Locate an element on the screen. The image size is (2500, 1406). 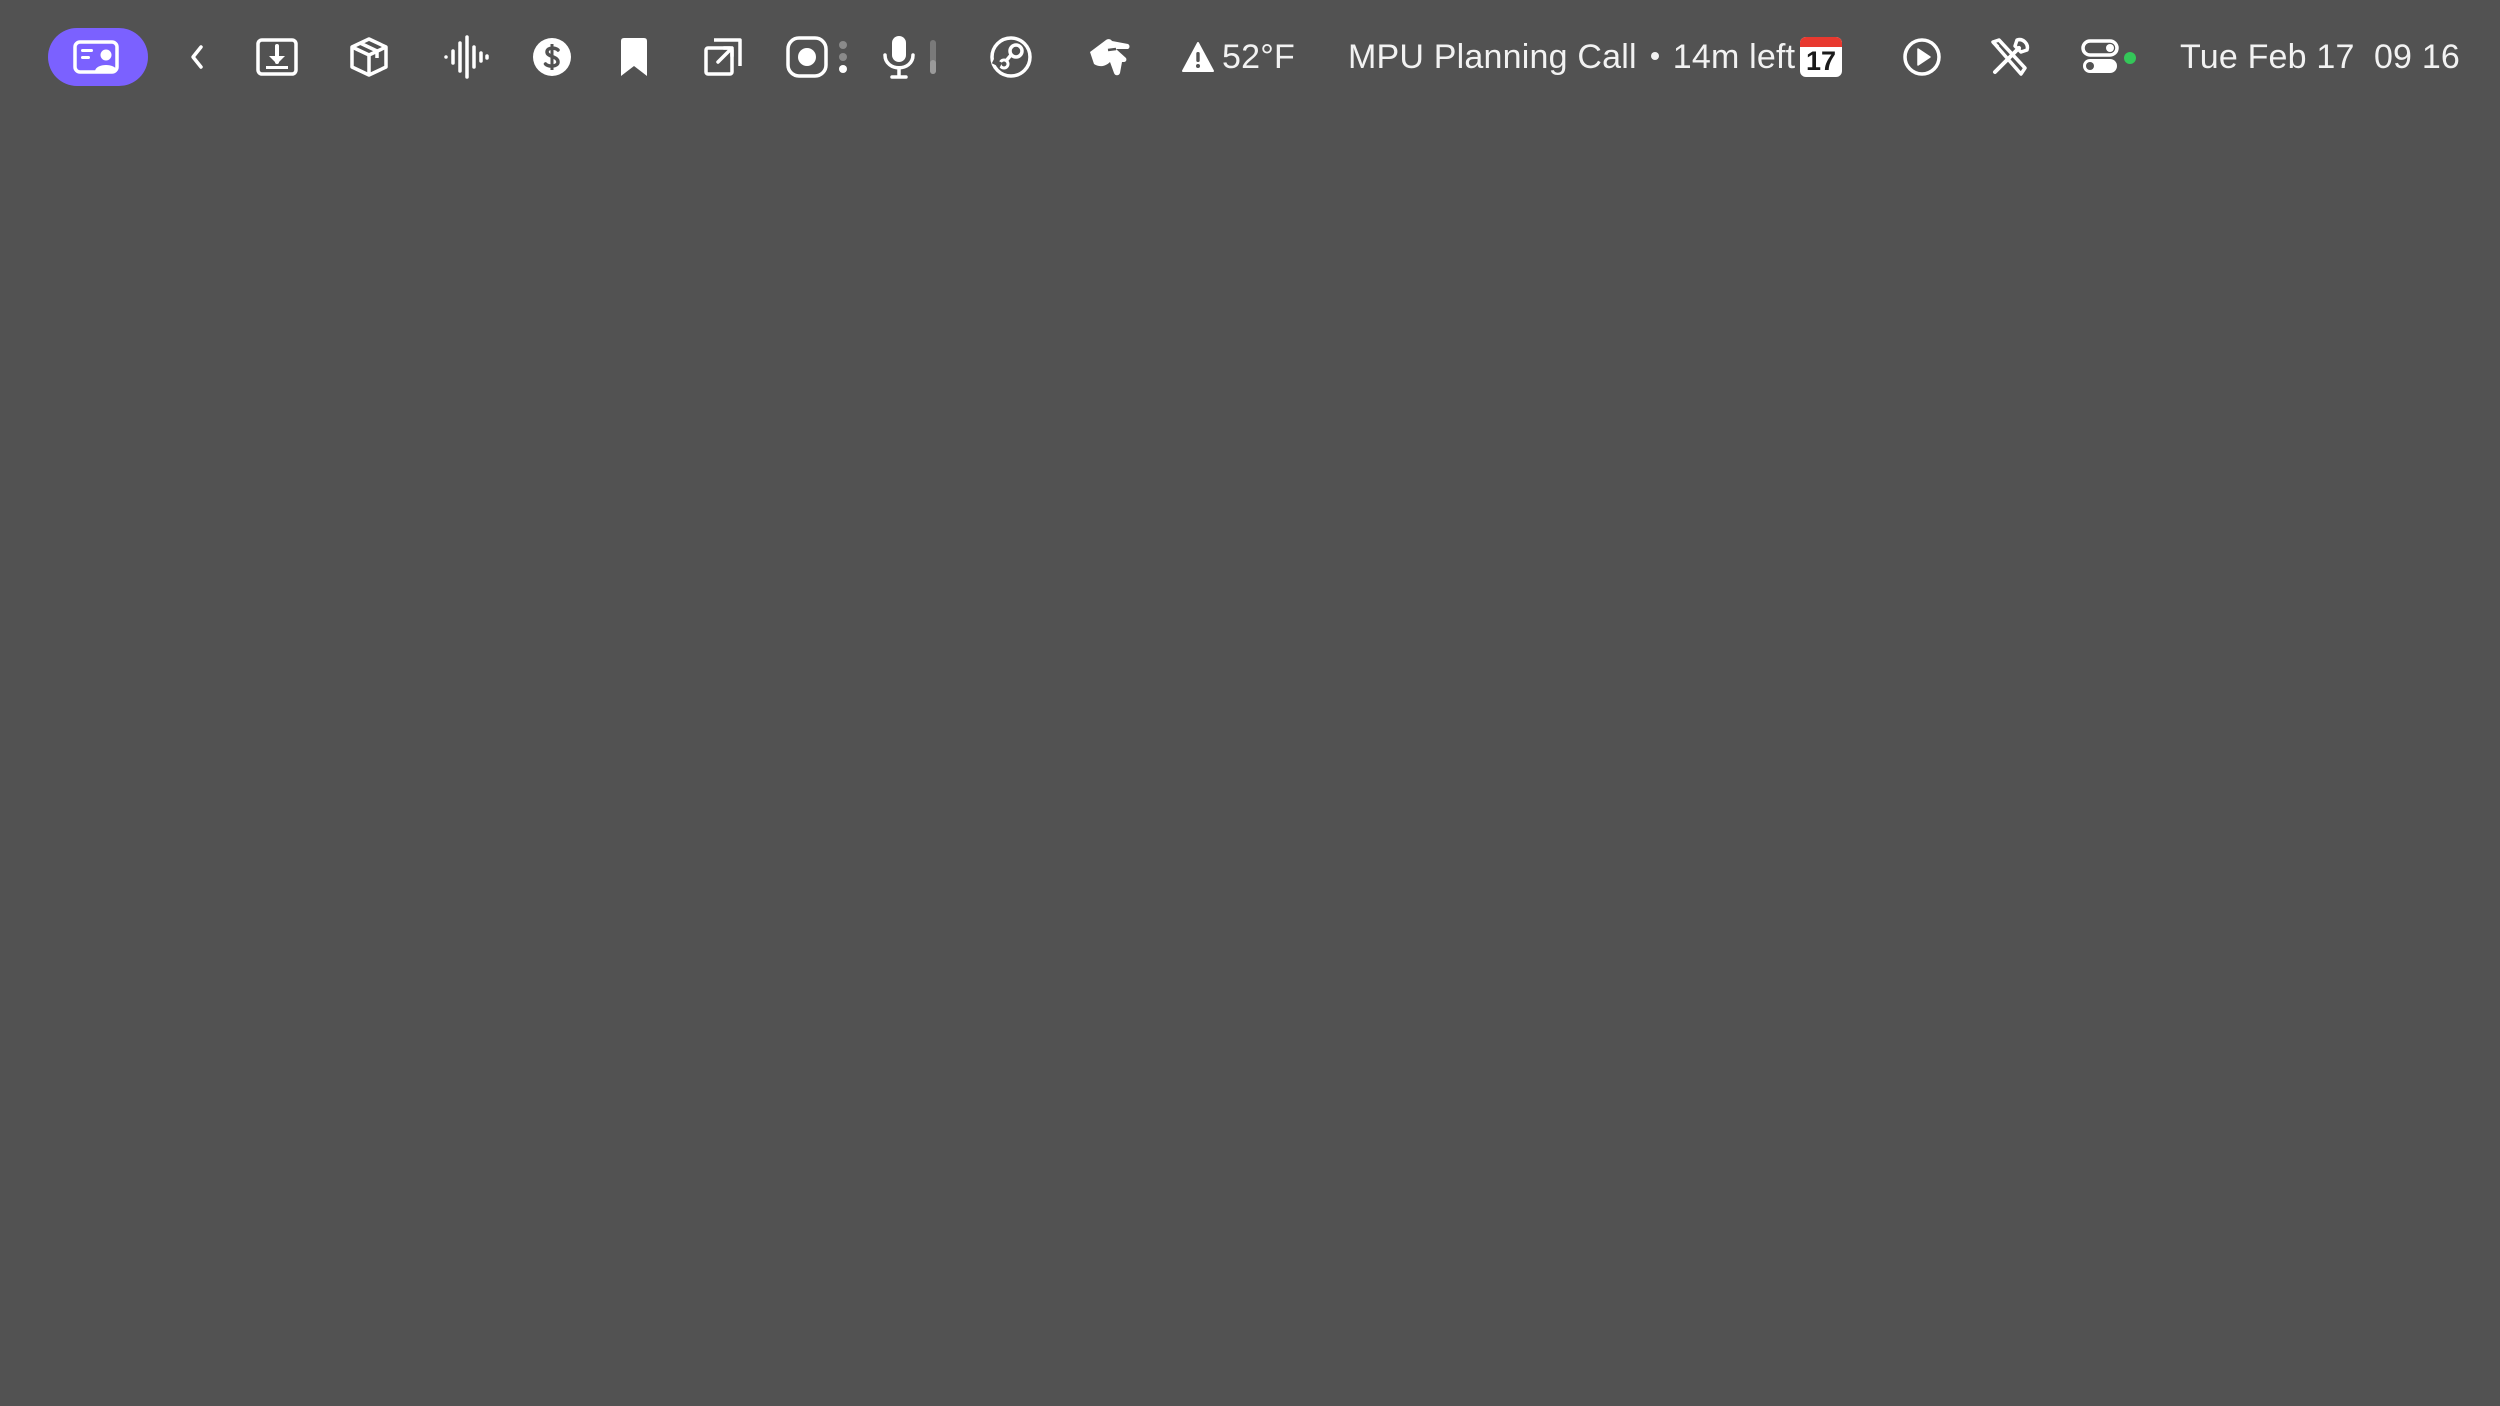
meeting-title: MPU Planning Call is located at coordinates (1492, 57).